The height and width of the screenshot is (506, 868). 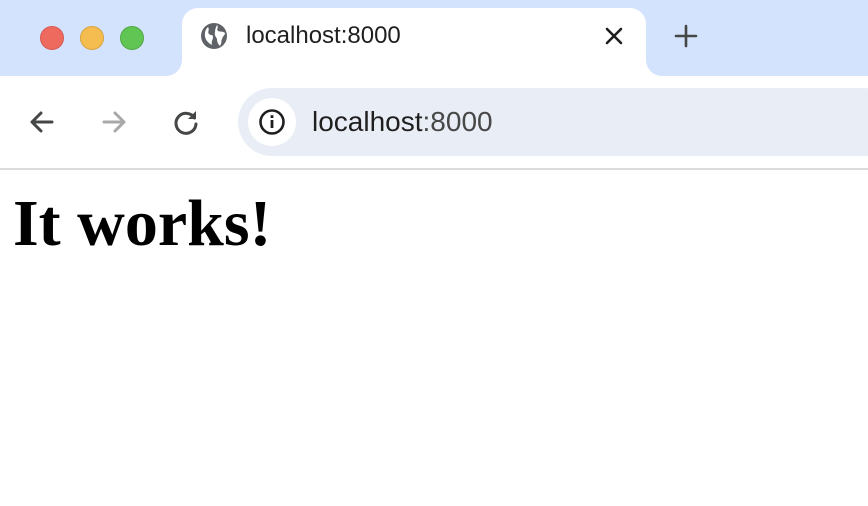 I want to click on forward-button, so click(x=114, y=122).